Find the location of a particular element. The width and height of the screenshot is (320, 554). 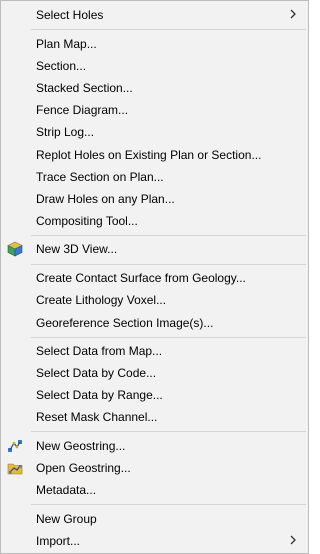

3d-view-icon is located at coordinates (15, 249).